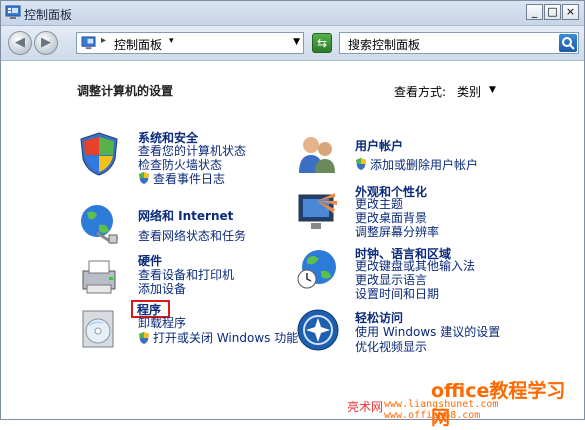 This screenshot has height=430, width=585. Describe the element at coordinates (570, 12) in the screenshot. I see `close-button: ×` at that location.